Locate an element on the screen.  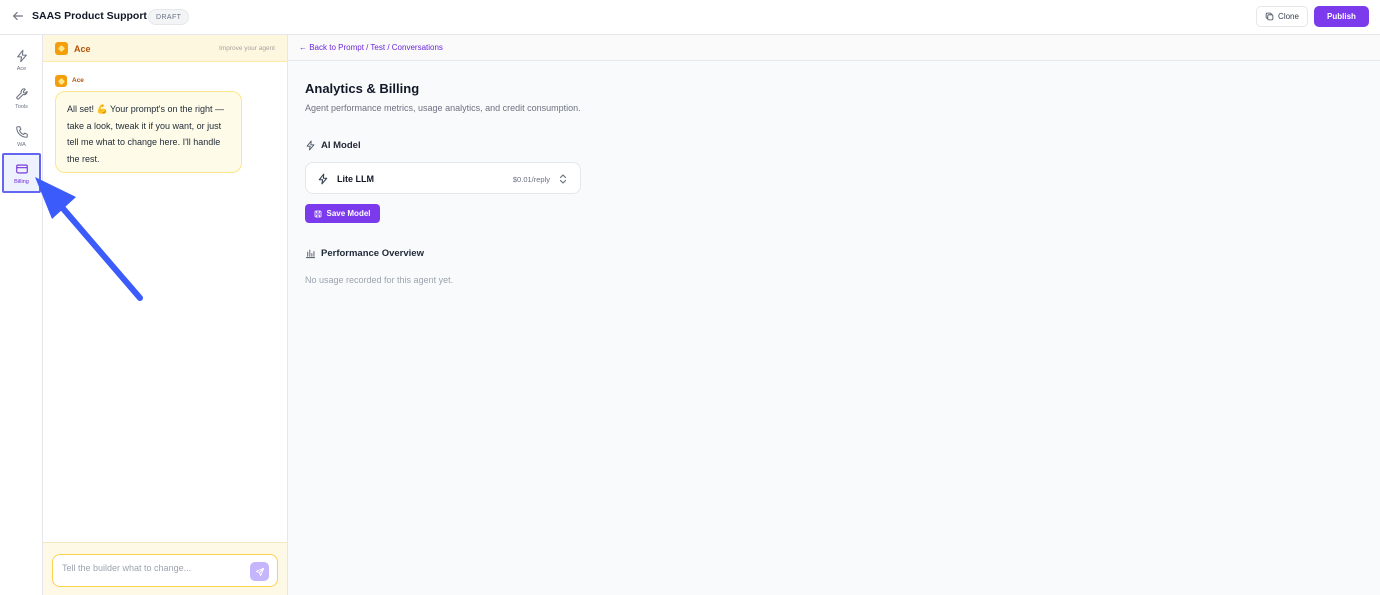
save-model-label: Save Model is located at coordinates (348, 213).